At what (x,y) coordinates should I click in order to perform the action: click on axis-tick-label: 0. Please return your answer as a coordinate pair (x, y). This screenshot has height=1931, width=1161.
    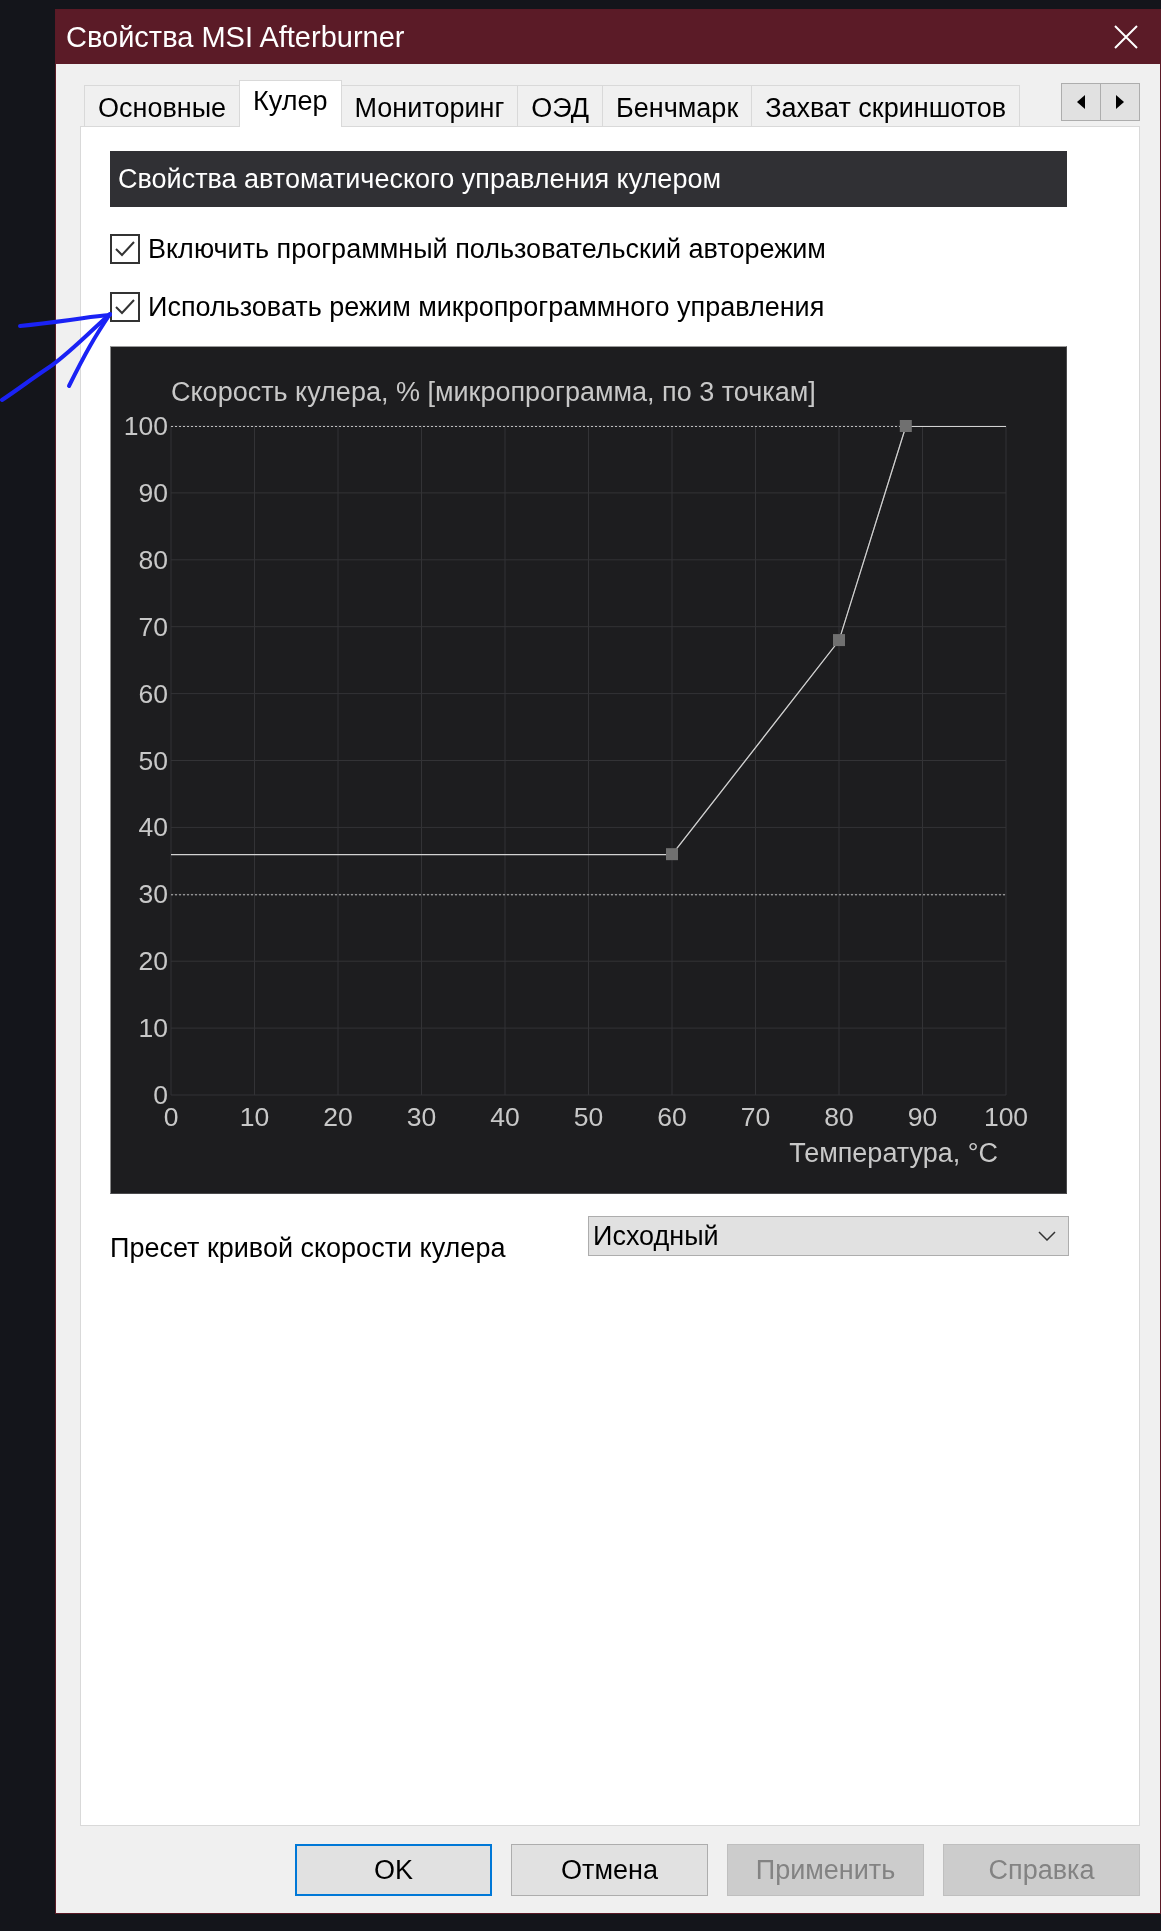
    Looking at the image, I should click on (160, 1095).